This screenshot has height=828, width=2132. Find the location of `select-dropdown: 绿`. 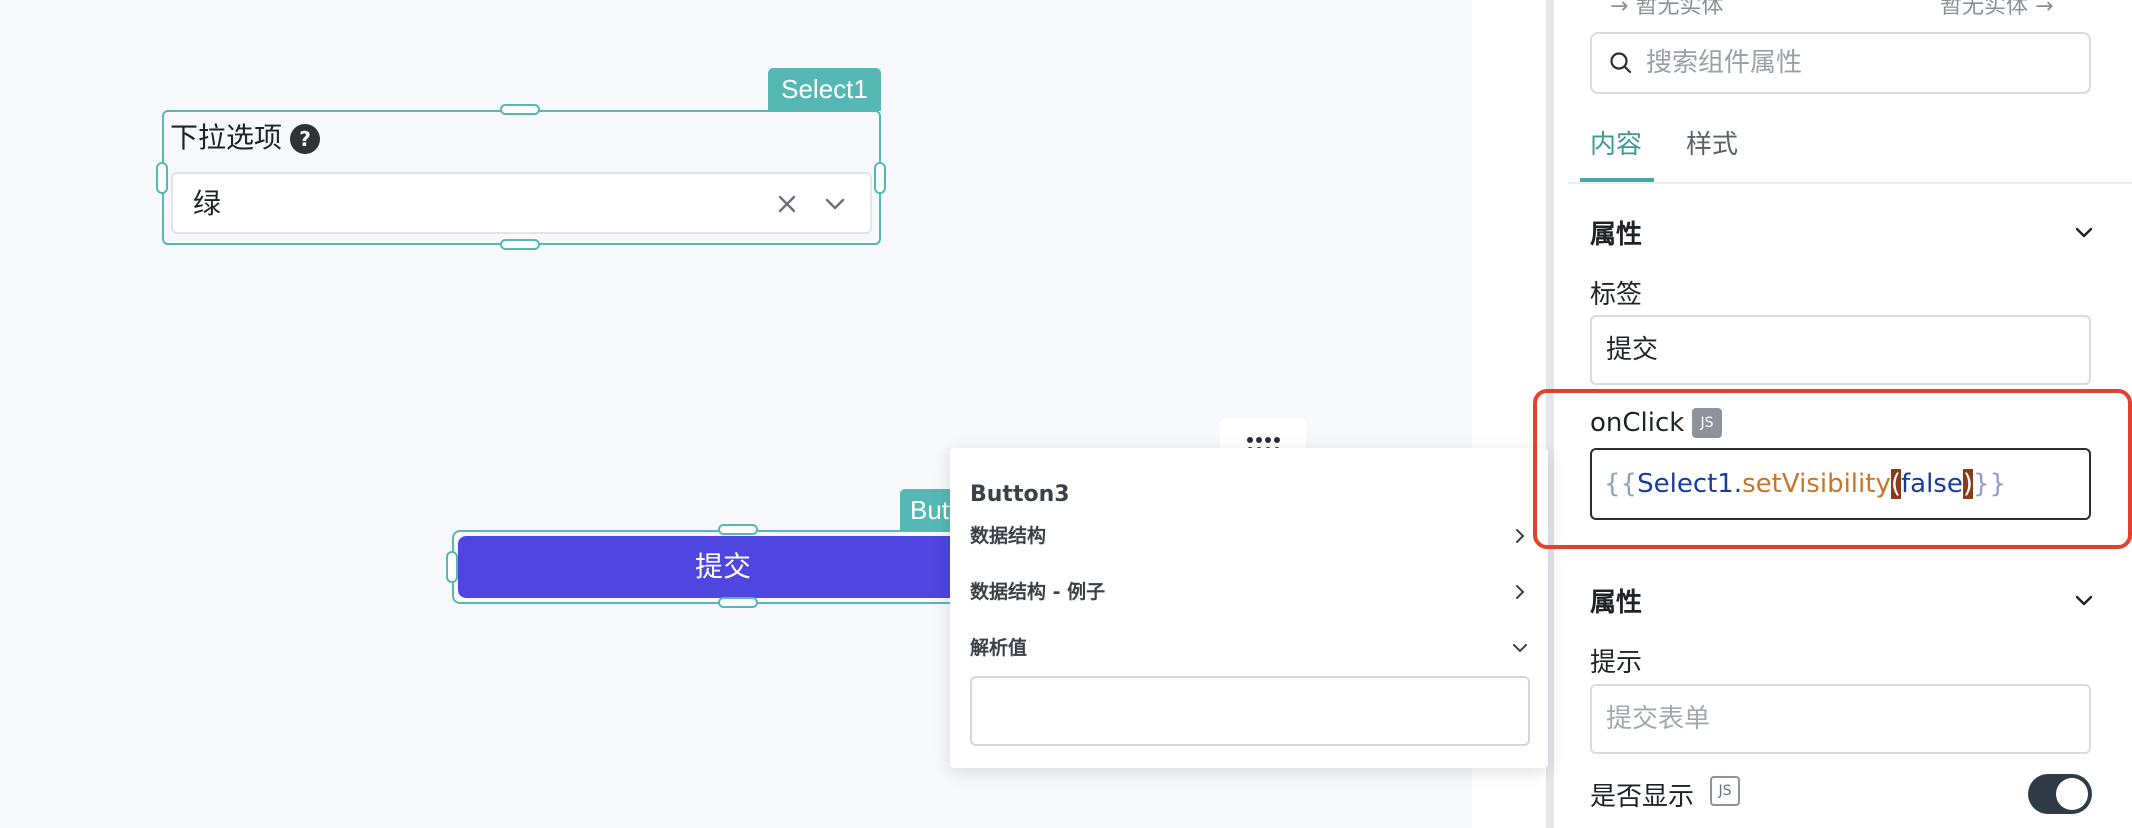

select-dropdown: 绿 is located at coordinates (521, 203).